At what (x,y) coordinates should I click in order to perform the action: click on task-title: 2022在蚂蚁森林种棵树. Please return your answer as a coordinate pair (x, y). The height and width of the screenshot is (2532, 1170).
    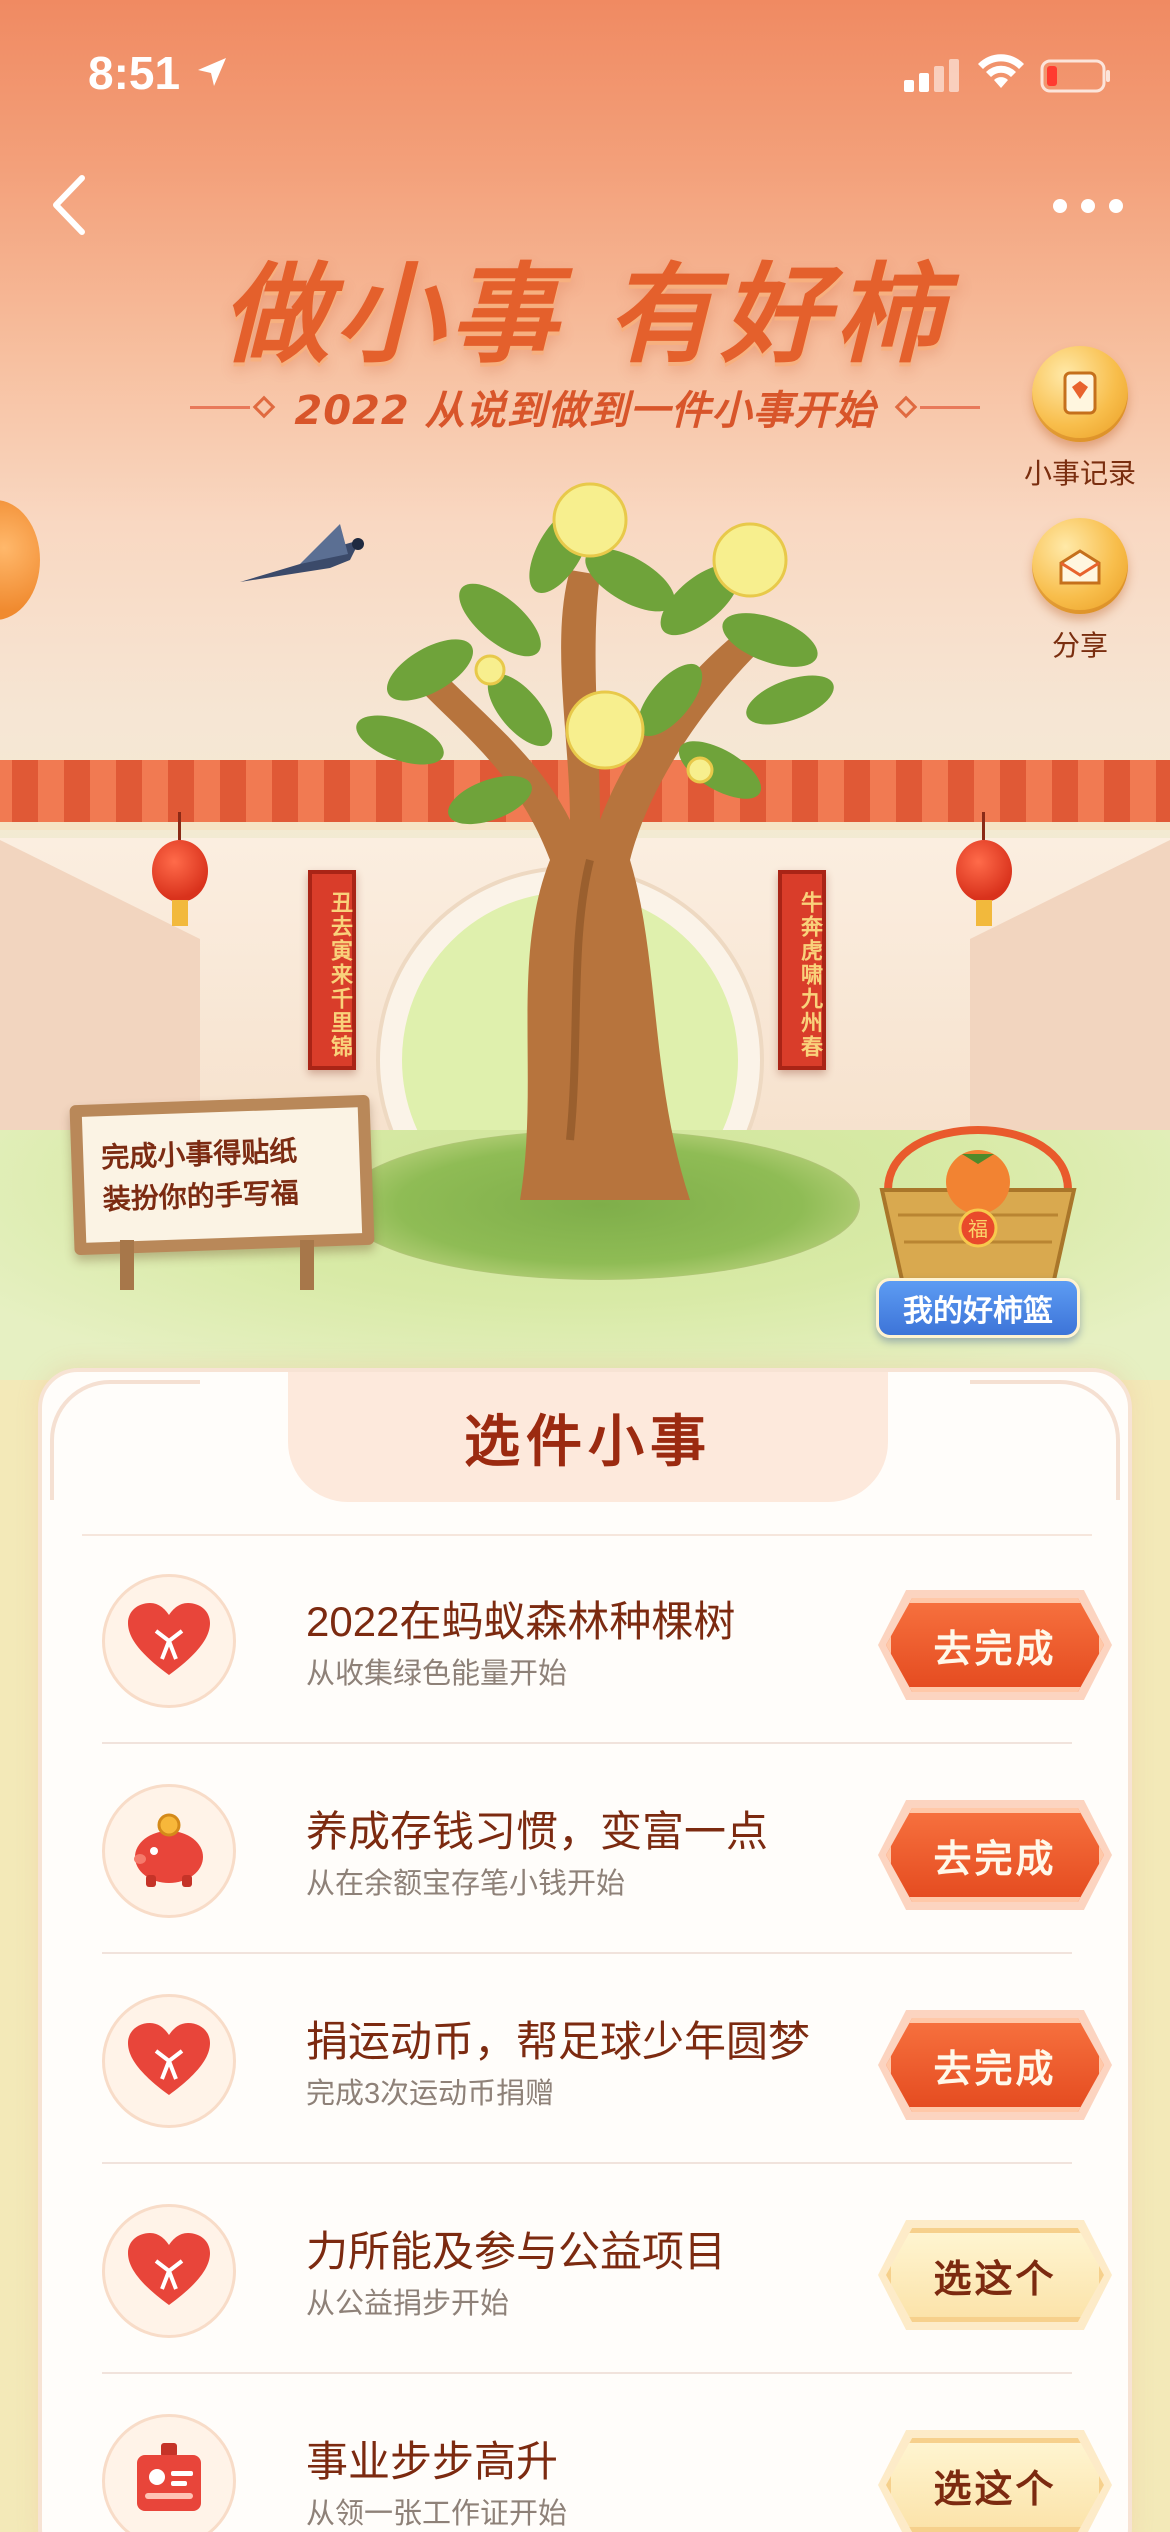
    Looking at the image, I should click on (521, 1621).